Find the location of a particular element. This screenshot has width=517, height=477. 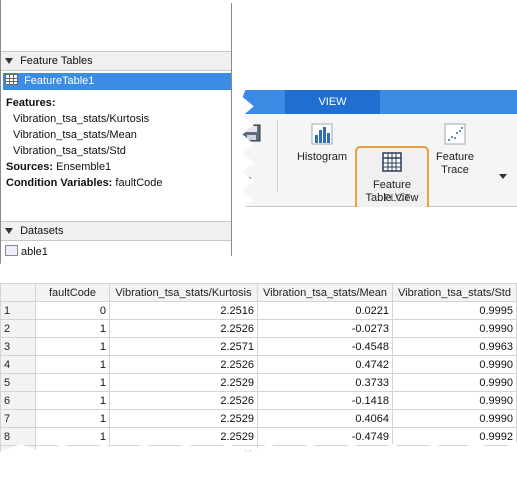

table-row: 6 1 2.2526 -0.1418 0.9990 is located at coordinates (258, 400).